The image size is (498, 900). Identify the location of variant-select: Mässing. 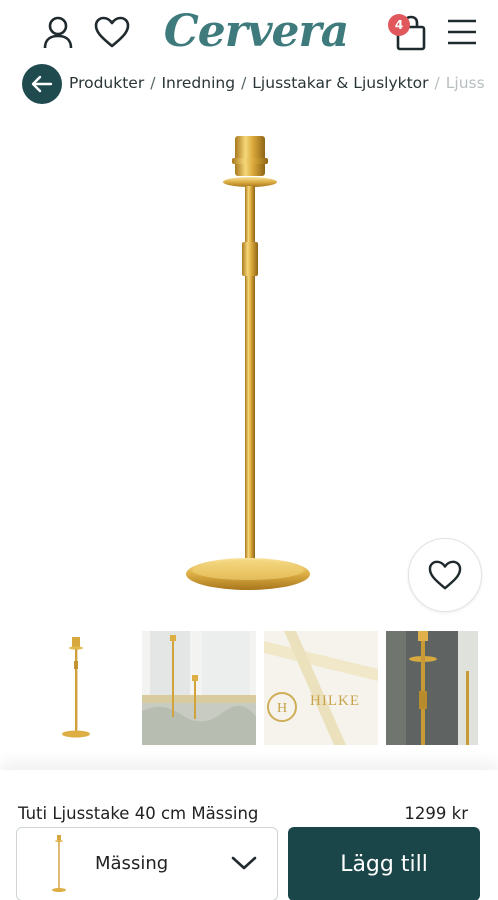
(147, 863).